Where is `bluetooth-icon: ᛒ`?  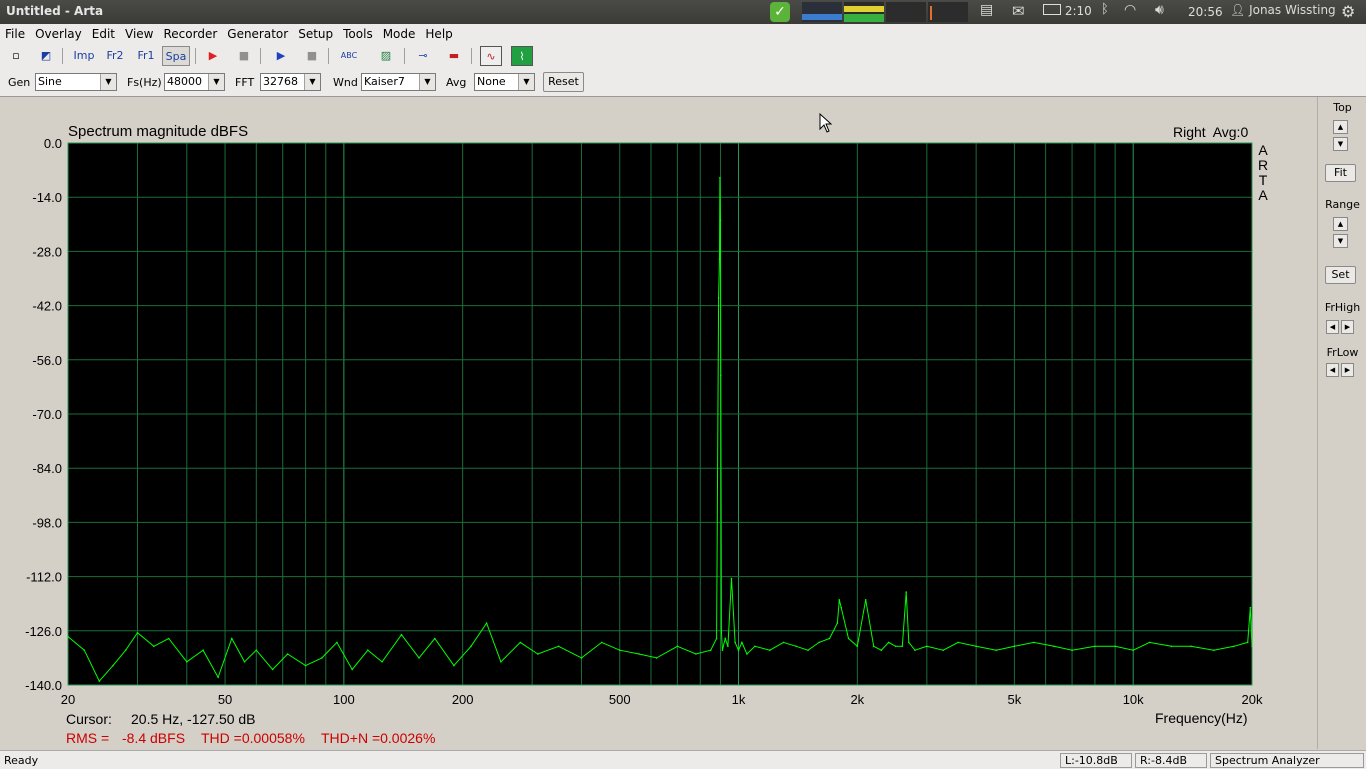 bluetooth-icon: ᛒ is located at coordinates (1107, 12).